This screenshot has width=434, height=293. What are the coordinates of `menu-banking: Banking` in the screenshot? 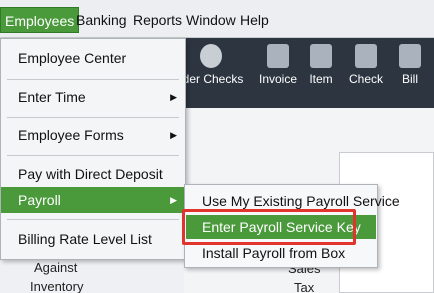 It's located at (101, 20).